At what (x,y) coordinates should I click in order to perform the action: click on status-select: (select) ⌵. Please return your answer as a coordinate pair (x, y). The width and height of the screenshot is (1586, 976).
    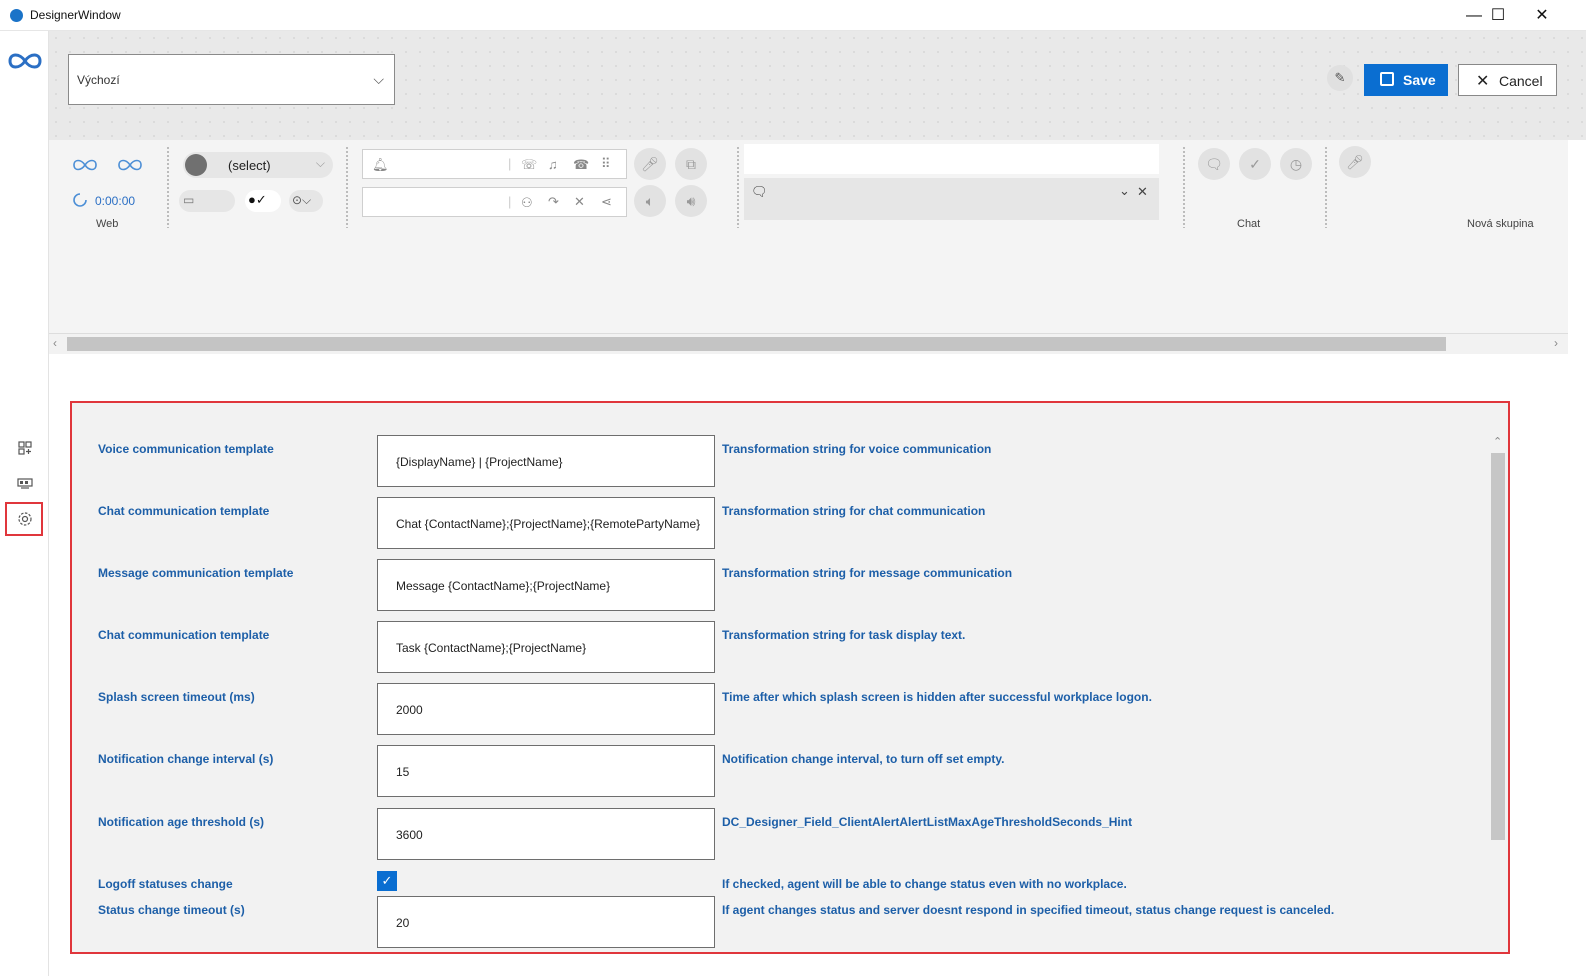
    Looking at the image, I should click on (258, 165).